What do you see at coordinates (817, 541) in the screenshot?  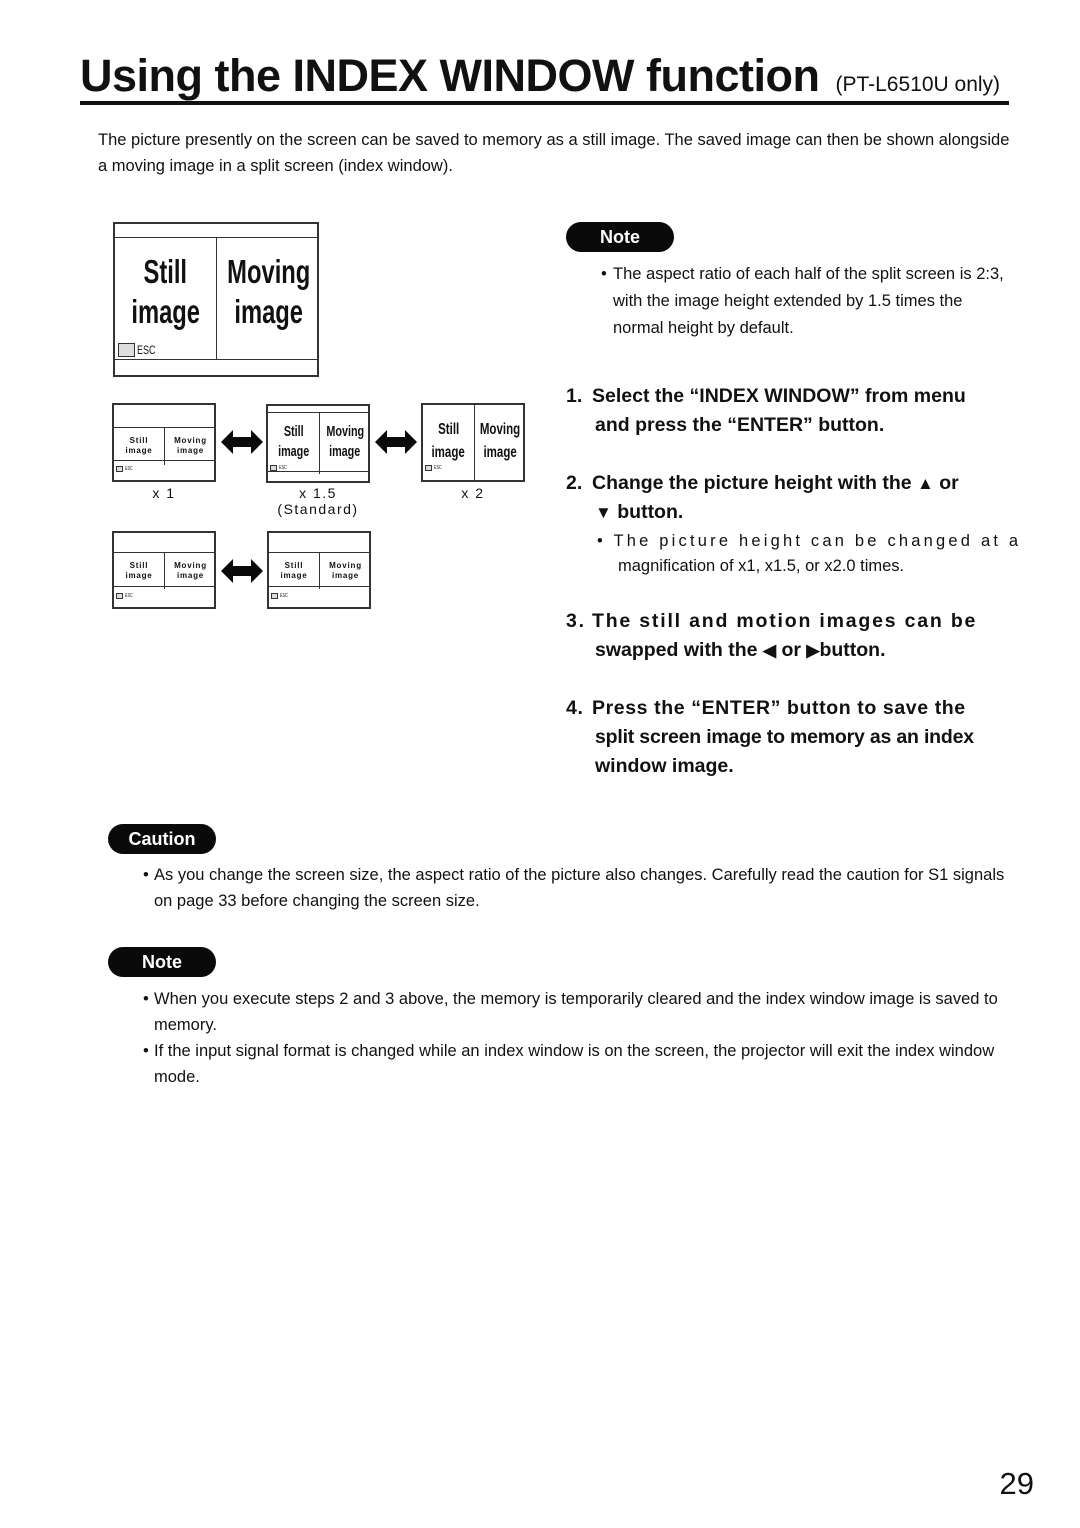 I see `bullet-text: The picture height can be changed at a` at bounding box center [817, 541].